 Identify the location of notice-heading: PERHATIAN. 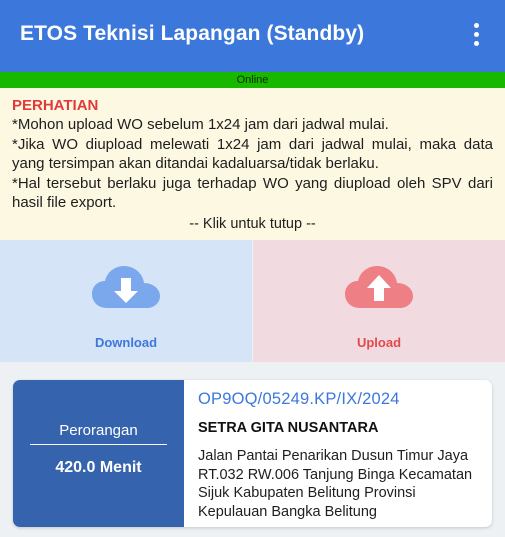
(55, 105).